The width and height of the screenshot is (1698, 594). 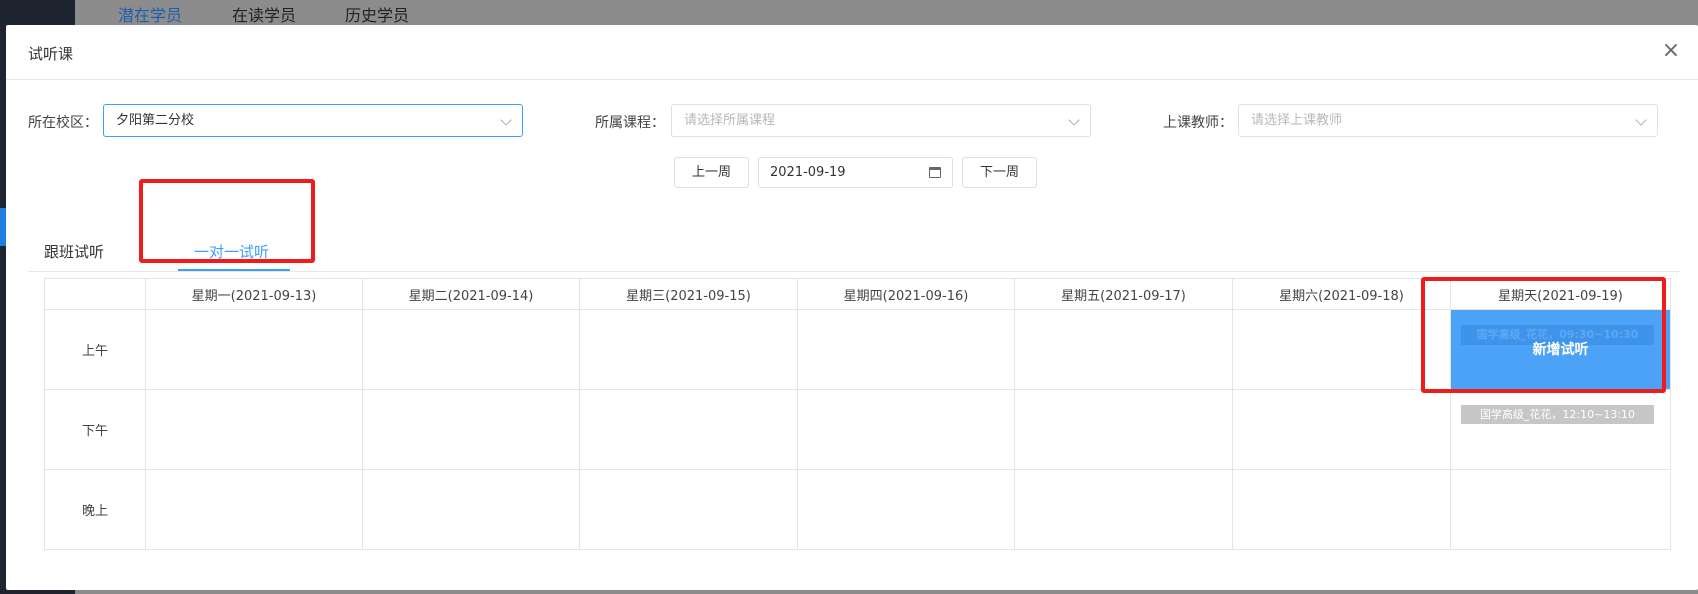 I want to click on date-value: 2021-09-19, so click(x=808, y=172).